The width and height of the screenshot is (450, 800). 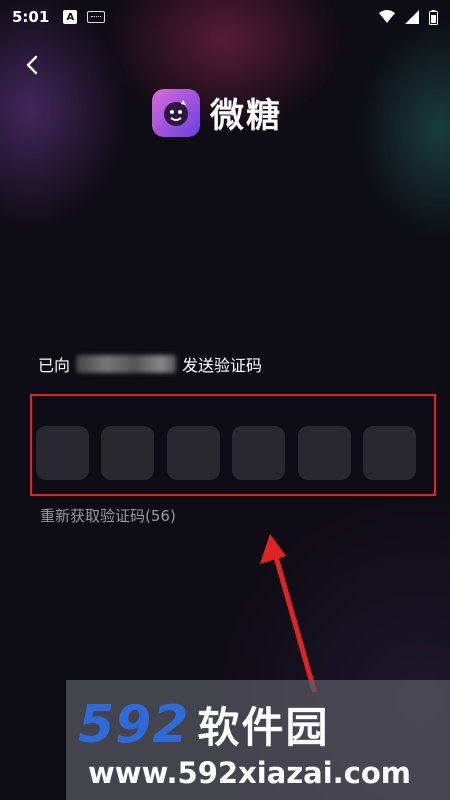 I want to click on app-logo: 微糖, so click(x=217, y=112).